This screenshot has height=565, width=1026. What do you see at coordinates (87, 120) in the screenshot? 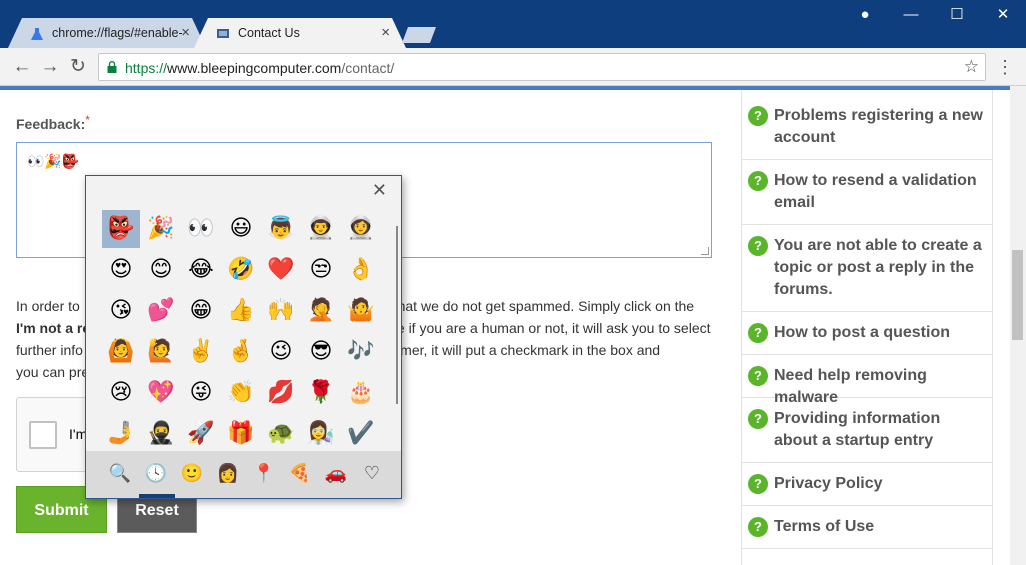
I see `required-mark: *` at bounding box center [87, 120].